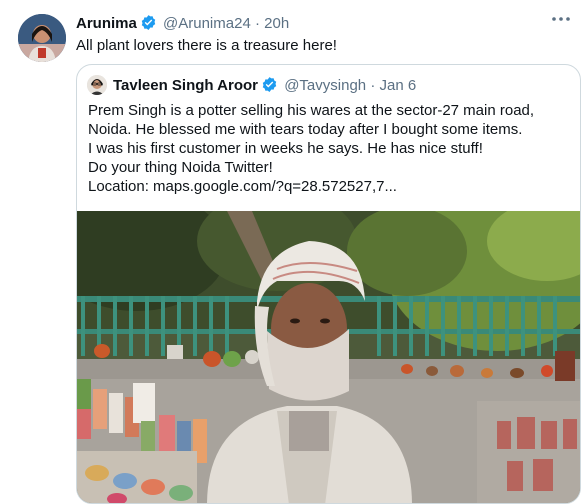 This screenshot has height=504, width=583. What do you see at coordinates (185, 85) in the screenshot?
I see `quoted-author-name: Tavleen Singh Aroor` at bounding box center [185, 85].